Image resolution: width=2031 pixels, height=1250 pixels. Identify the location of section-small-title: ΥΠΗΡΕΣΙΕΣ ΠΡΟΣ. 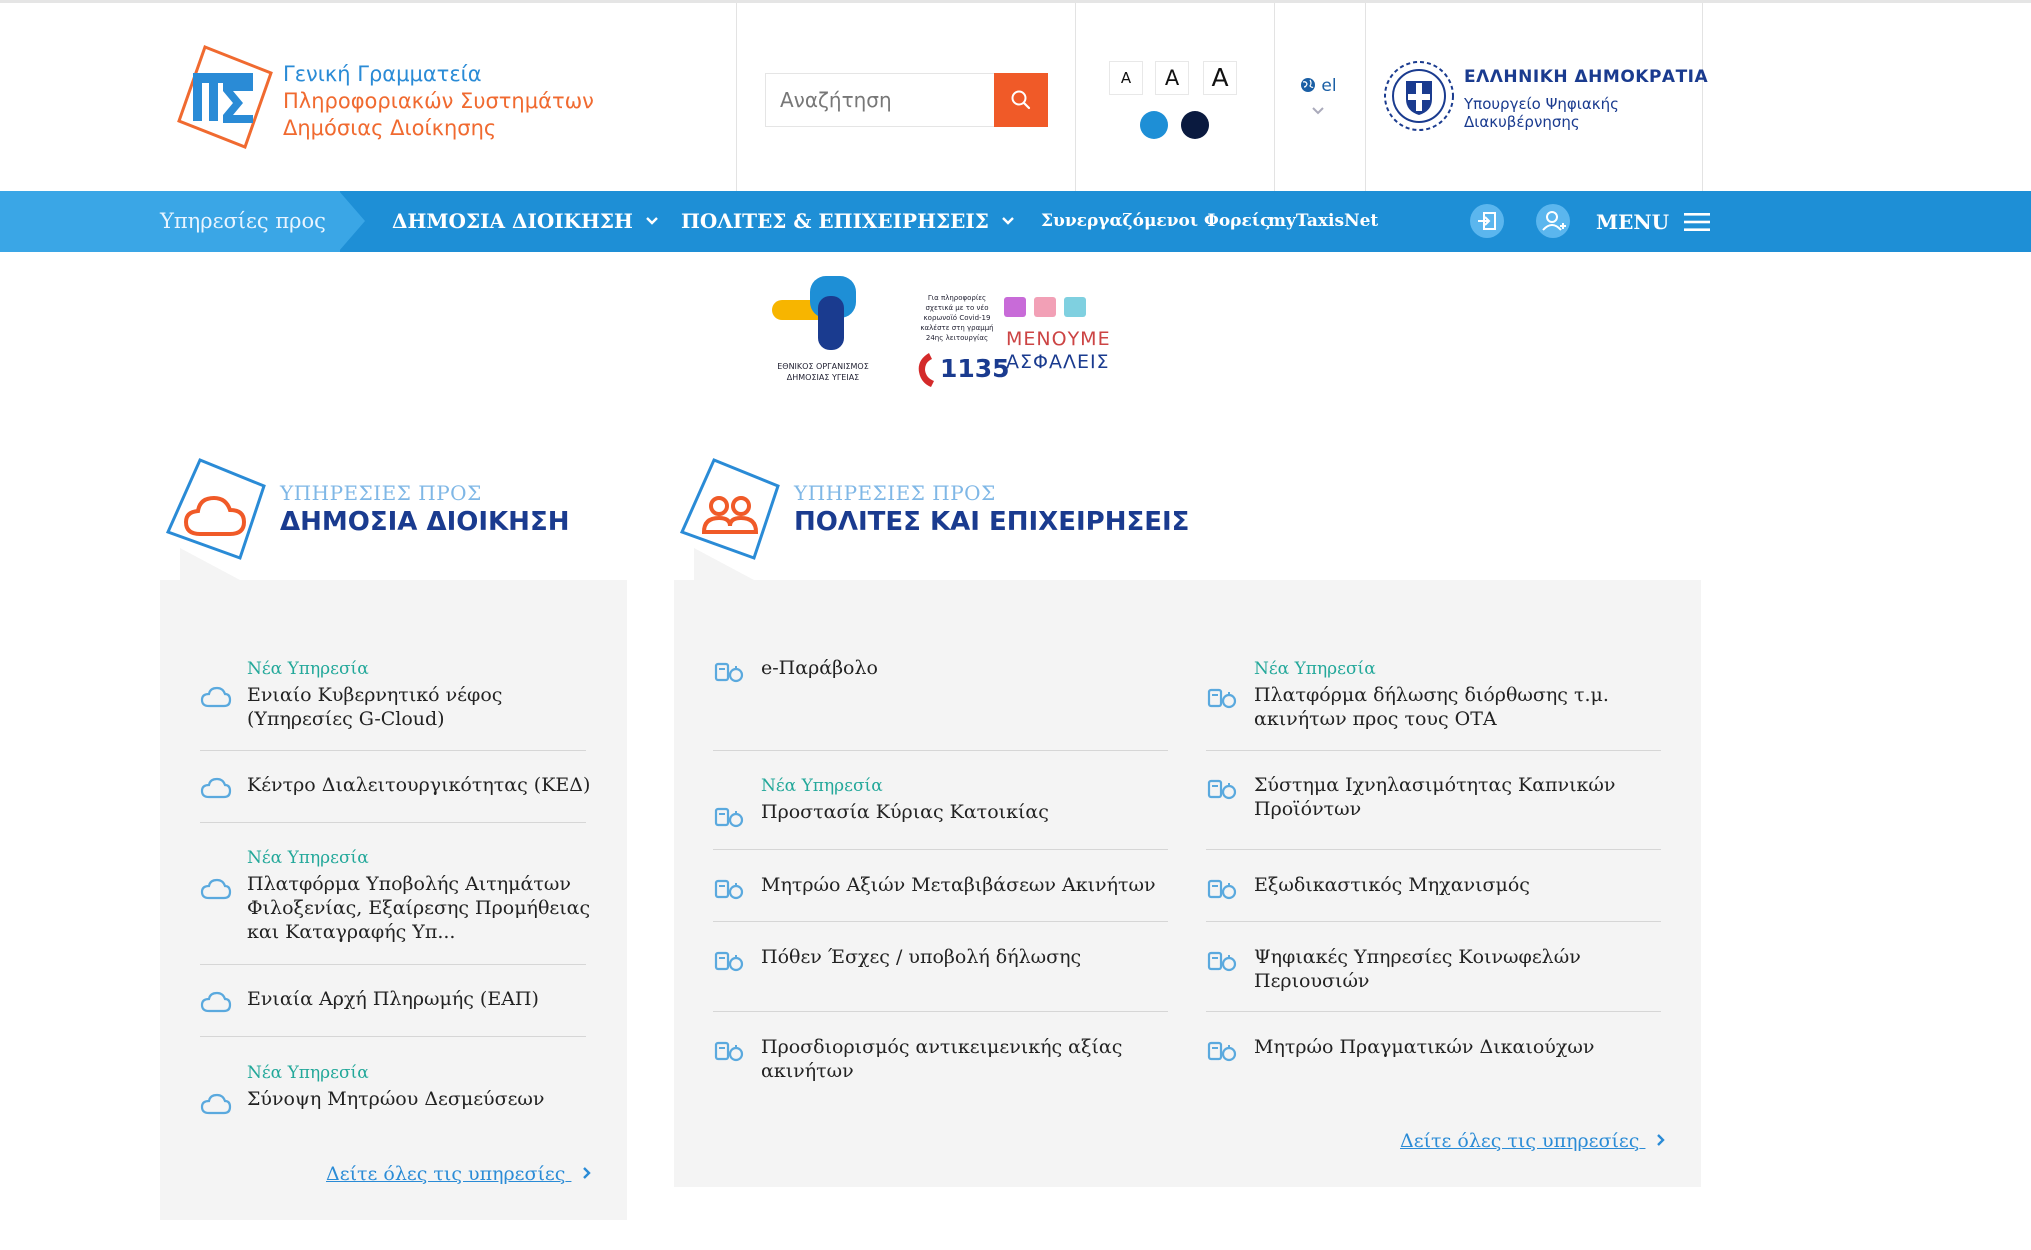
(895, 493).